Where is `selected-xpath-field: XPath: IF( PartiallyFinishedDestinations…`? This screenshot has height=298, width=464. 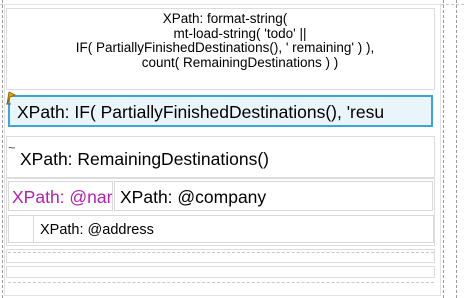 selected-xpath-field: XPath: IF( PartiallyFinishedDestinations… is located at coordinates (220, 111).